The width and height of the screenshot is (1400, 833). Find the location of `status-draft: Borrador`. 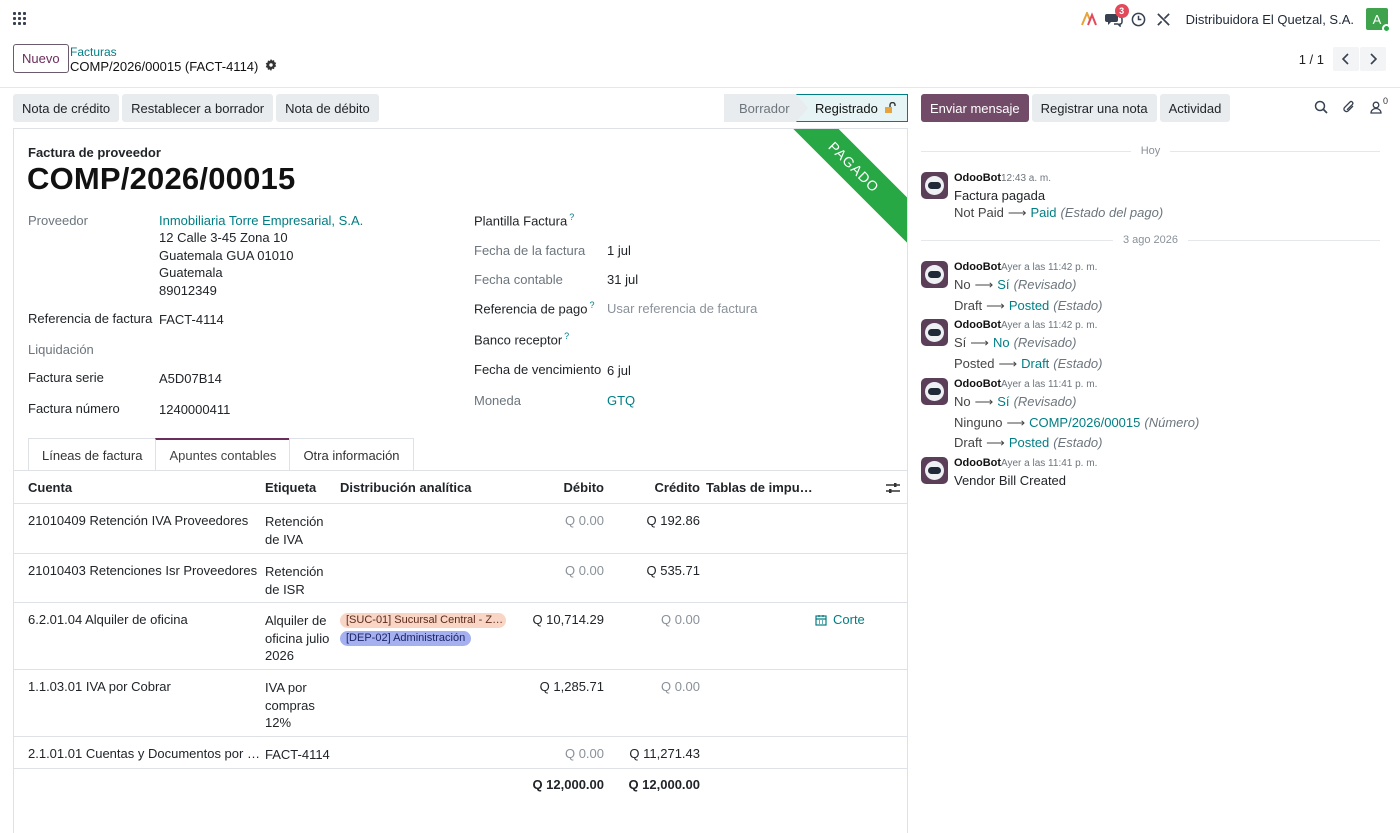

status-draft: Borrador is located at coordinates (766, 108).